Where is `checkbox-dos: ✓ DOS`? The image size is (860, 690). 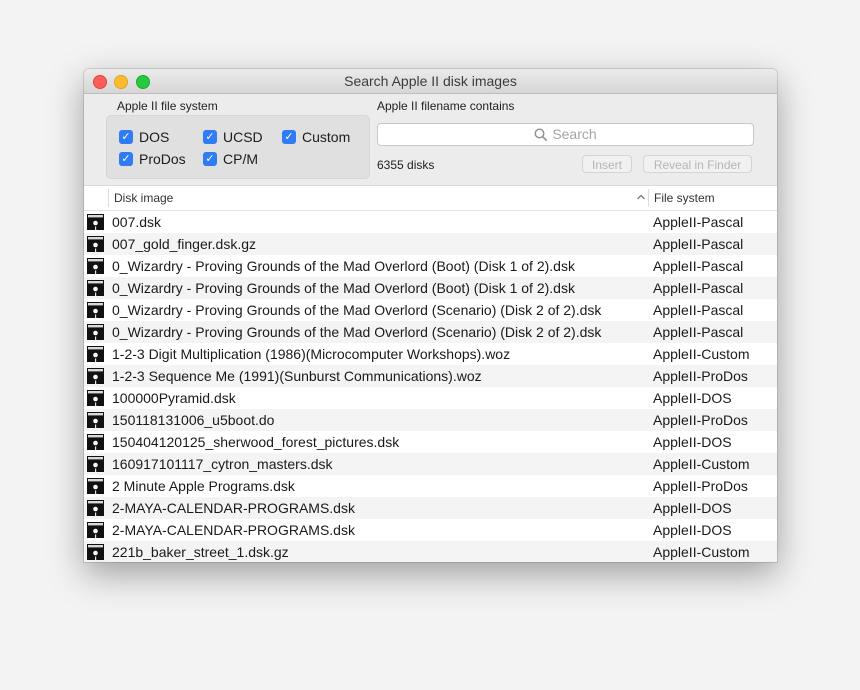
checkbox-dos: ✓ DOS is located at coordinates (144, 137).